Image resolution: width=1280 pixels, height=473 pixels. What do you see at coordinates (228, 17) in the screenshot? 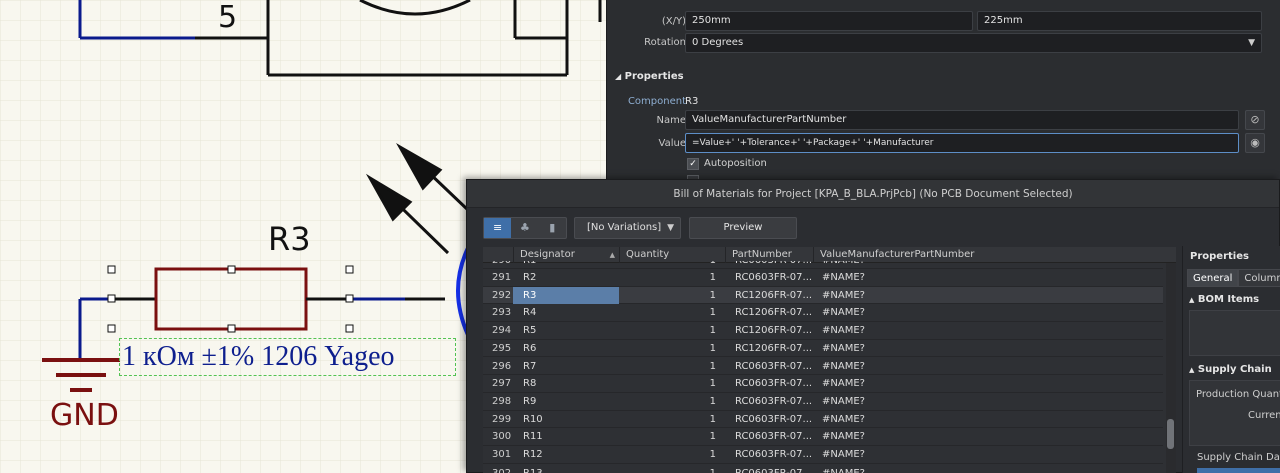
I see `pin-number: 5` at bounding box center [228, 17].